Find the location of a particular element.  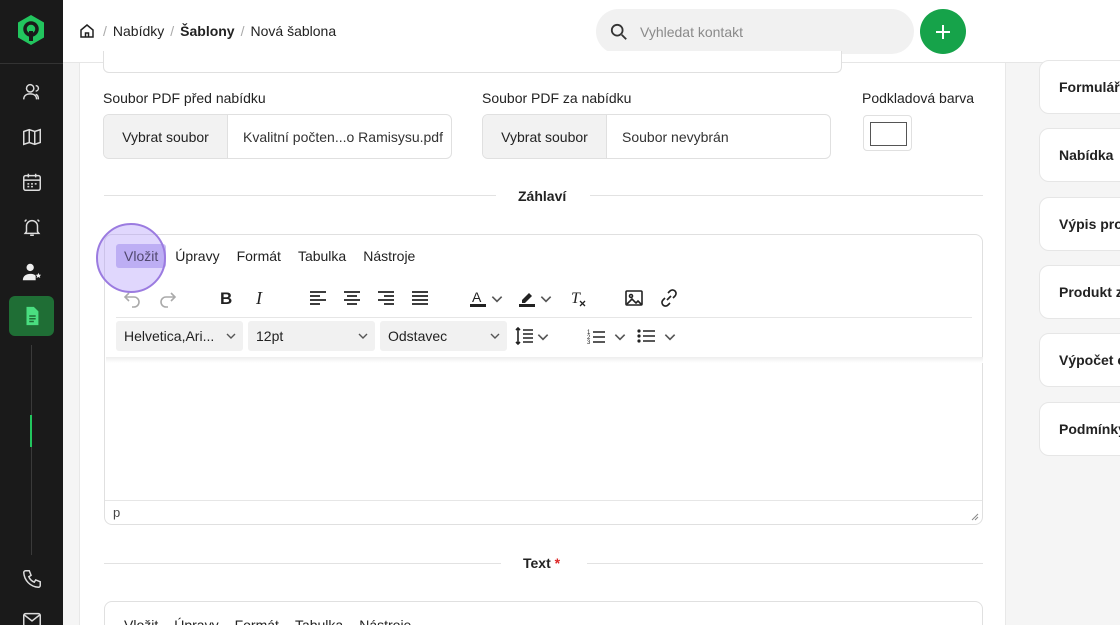

sidebar-divider is located at coordinates (31, 63).